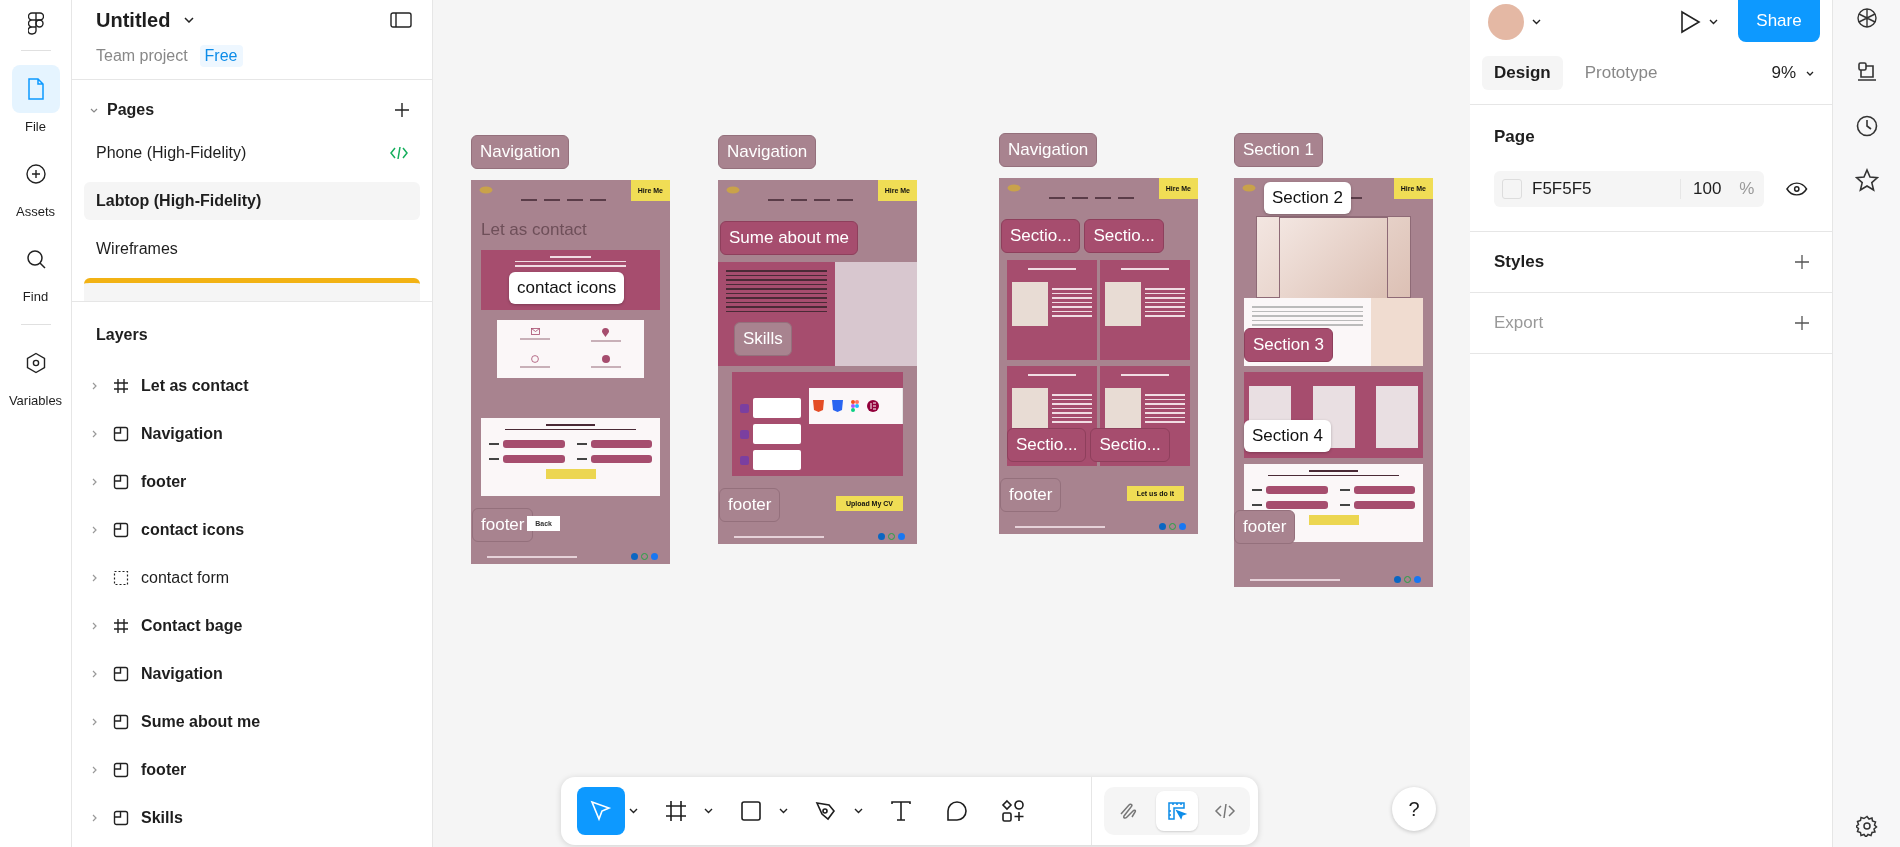 This screenshot has width=1900, height=847. I want to click on pen-icon, so click(826, 811).